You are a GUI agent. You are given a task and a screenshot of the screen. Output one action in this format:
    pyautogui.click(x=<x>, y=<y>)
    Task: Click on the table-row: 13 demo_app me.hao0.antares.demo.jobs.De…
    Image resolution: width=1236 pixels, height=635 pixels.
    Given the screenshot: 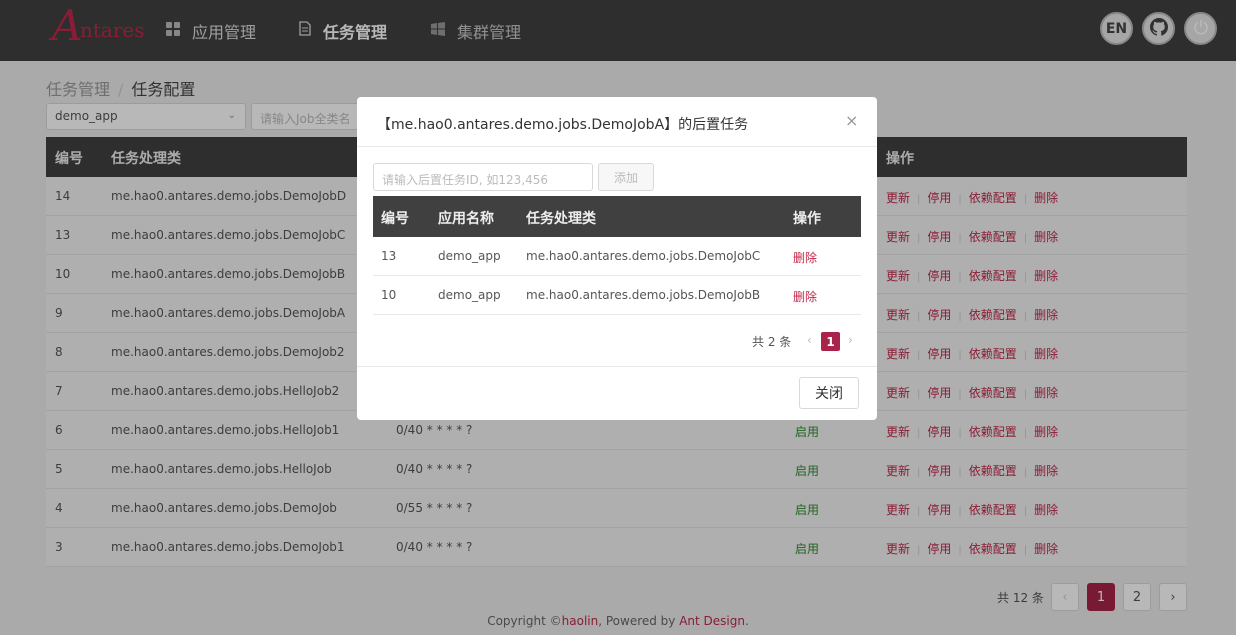 What is the action you would take?
    pyautogui.click(x=617, y=256)
    